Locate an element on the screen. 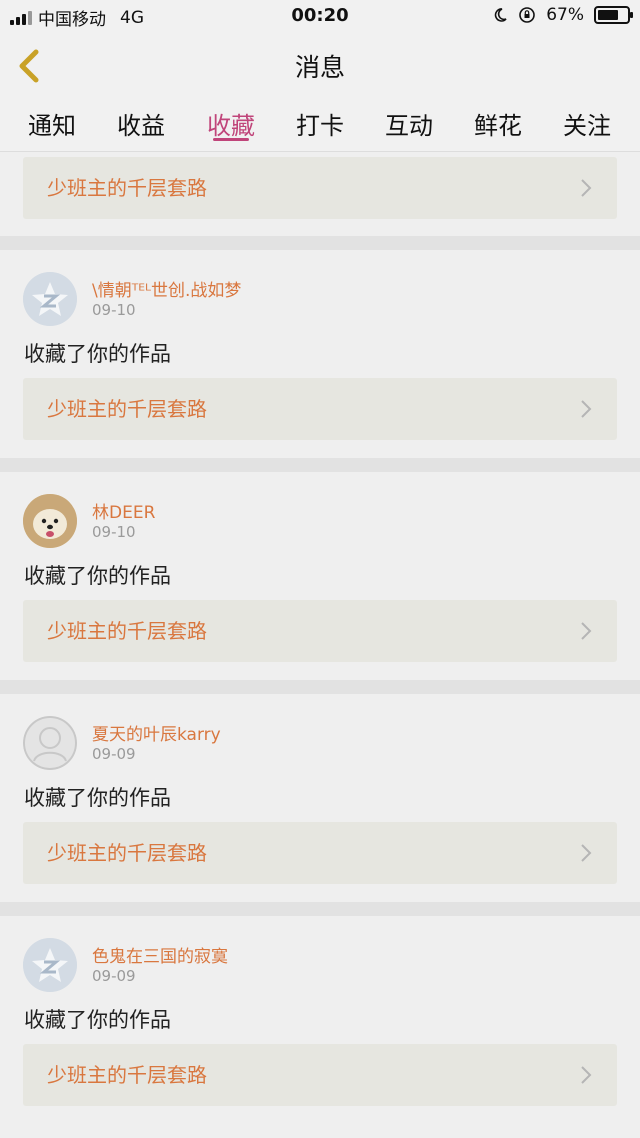  nav-header: 消息 is located at coordinates (320, 65).